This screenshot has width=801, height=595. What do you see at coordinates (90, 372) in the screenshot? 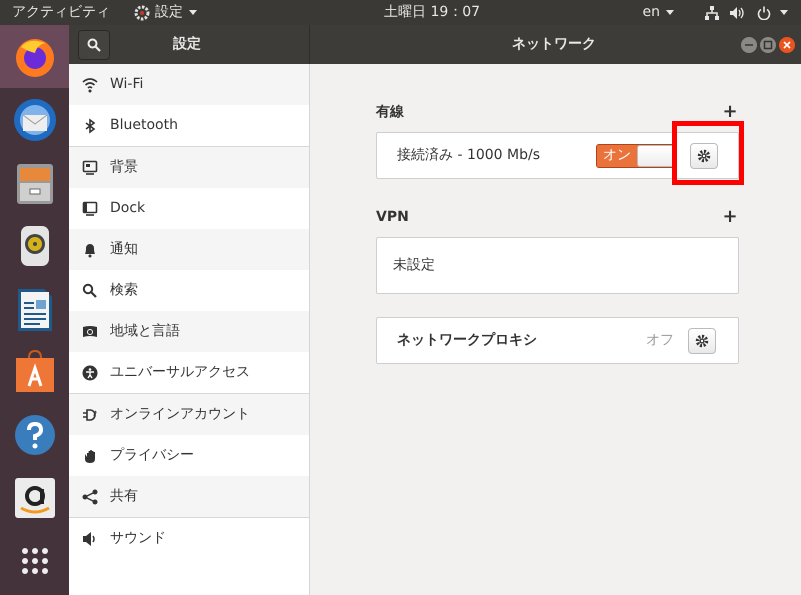
I see `accessibility-icon` at bounding box center [90, 372].